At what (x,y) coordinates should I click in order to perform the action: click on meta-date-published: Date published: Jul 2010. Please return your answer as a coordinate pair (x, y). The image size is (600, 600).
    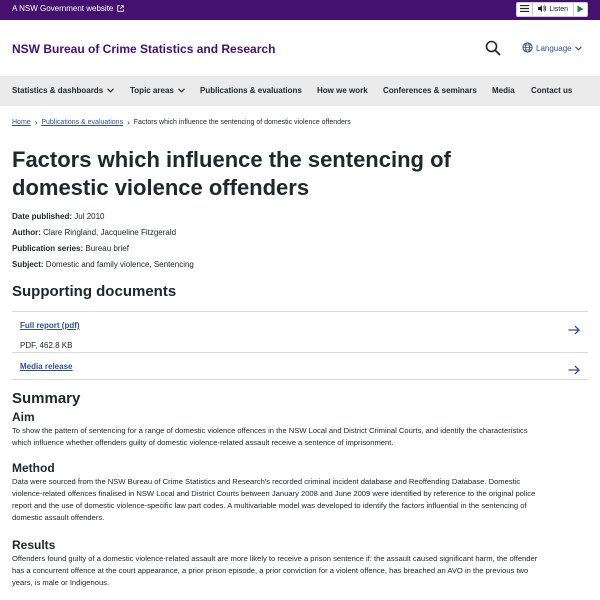
    Looking at the image, I should click on (58, 216).